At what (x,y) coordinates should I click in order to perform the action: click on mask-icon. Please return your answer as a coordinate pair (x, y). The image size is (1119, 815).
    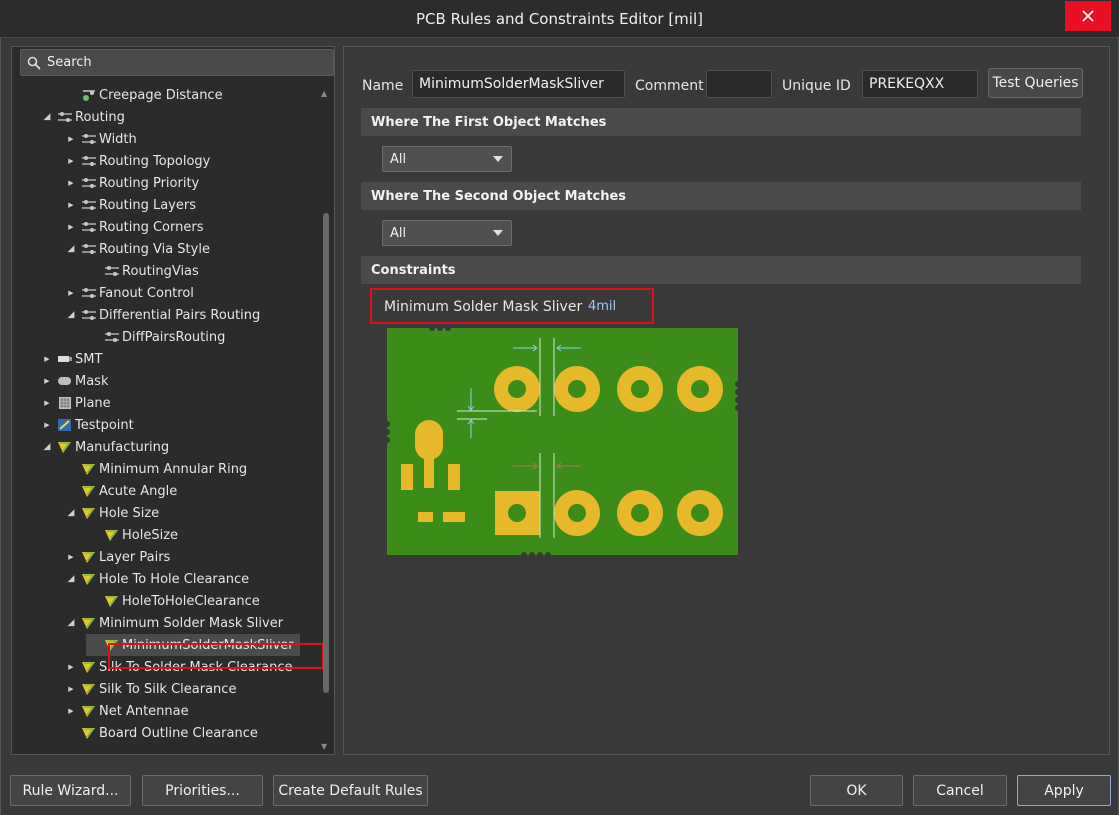
    Looking at the image, I should click on (65, 381).